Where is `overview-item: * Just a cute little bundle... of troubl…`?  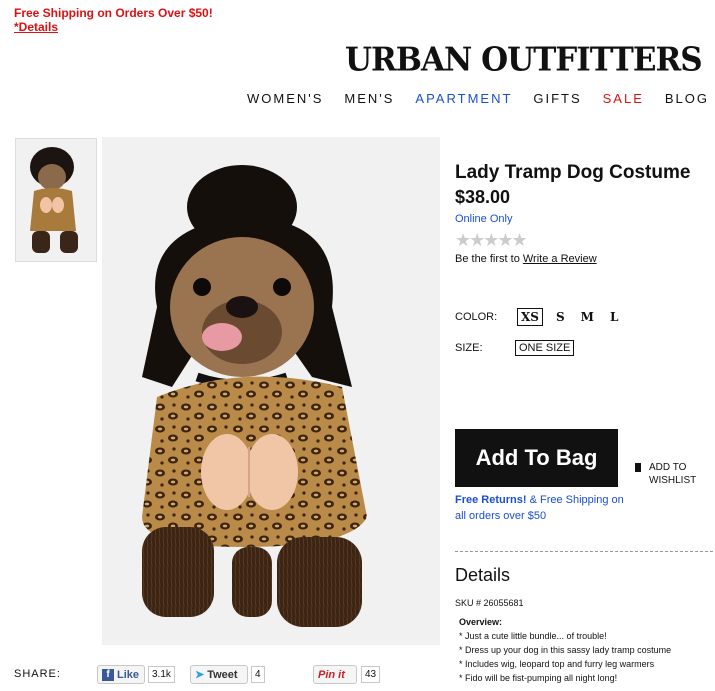
overview-item: * Just a cute little bundle... of troubl… is located at coordinates (533, 636).